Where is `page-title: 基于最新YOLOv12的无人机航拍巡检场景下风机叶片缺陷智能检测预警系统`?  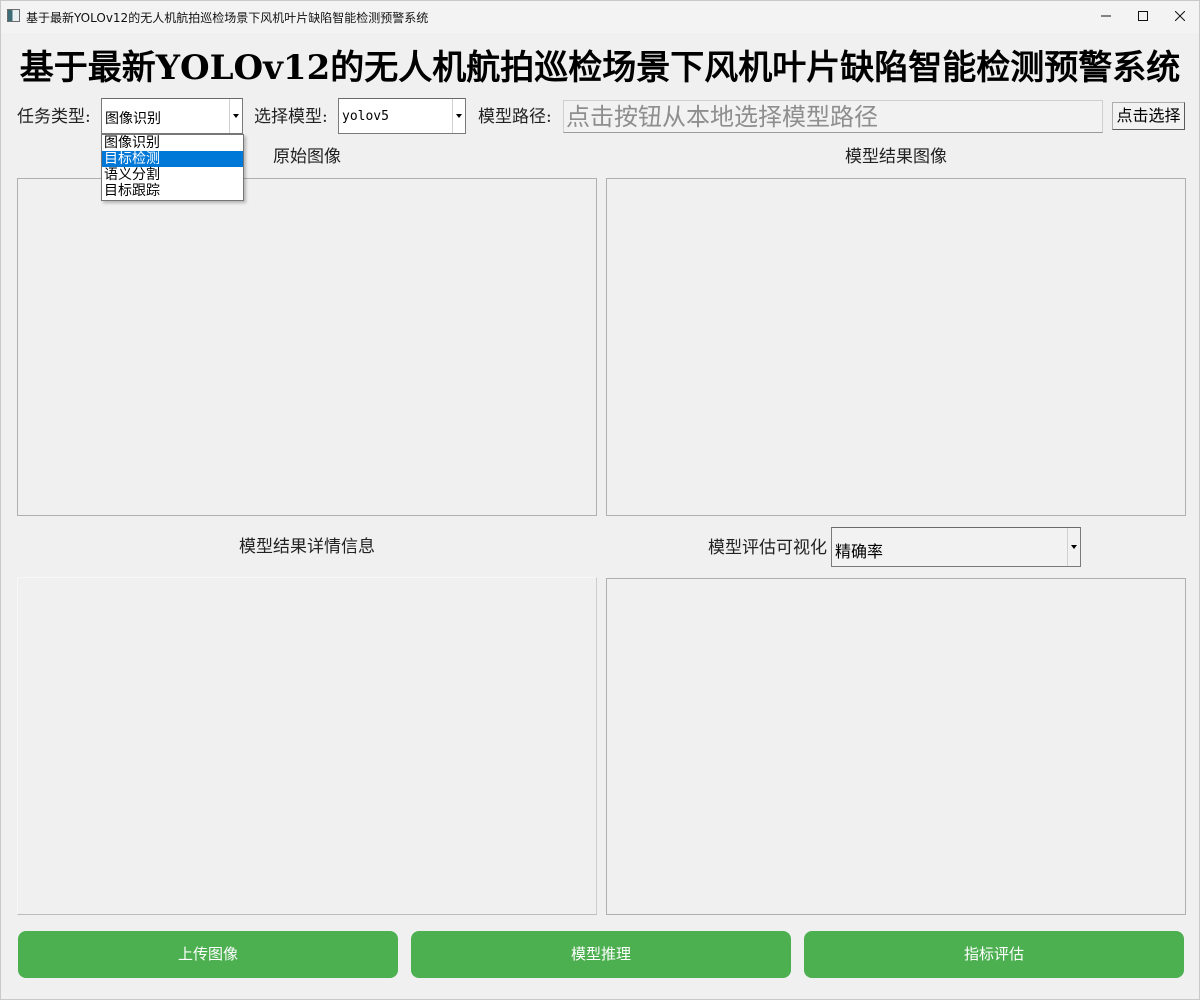
page-title: 基于最新YOLOv12的无人机航拍巡检场景下风机叶片缺陷智能检测预警系统 is located at coordinates (600, 68).